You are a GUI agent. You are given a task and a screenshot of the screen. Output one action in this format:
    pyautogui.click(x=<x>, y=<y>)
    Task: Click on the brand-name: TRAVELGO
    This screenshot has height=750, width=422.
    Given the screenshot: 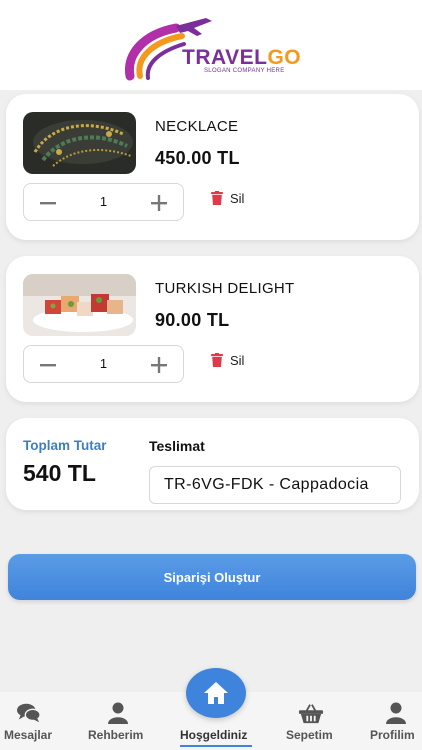 What is the action you would take?
    pyautogui.click(x=242, y=57)
    